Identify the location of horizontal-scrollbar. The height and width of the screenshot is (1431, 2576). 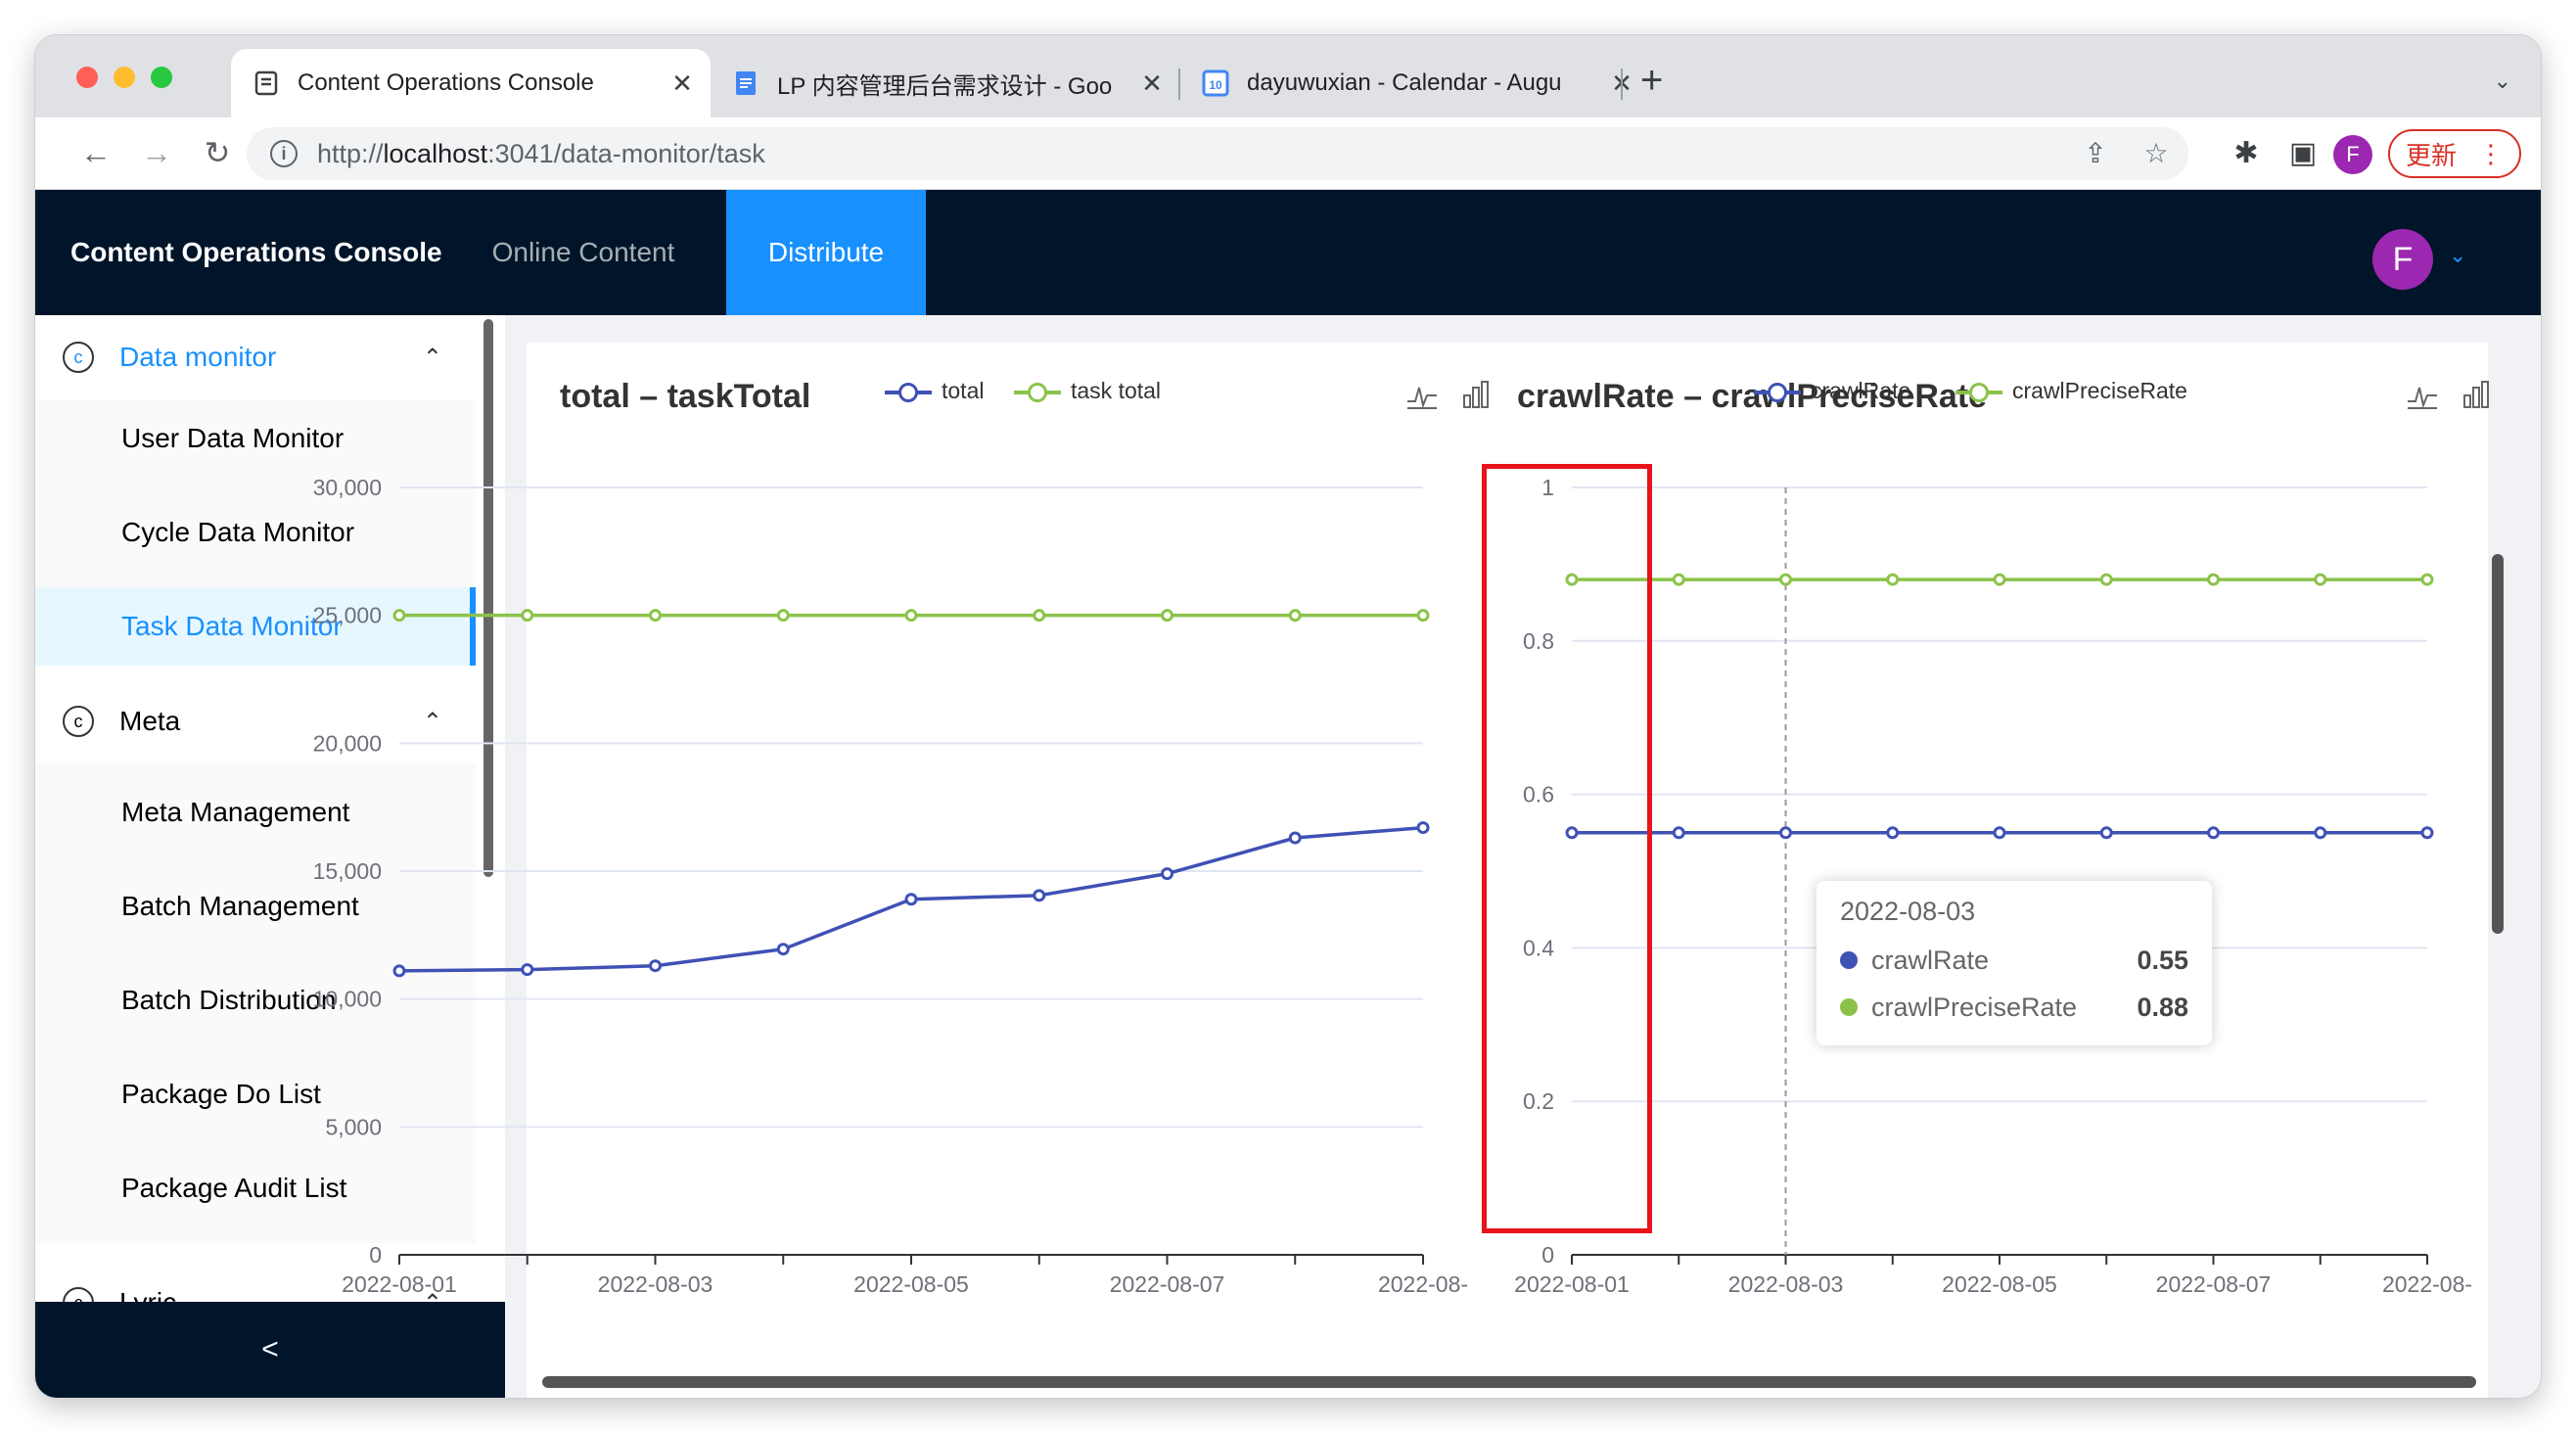
(1509, 1382).